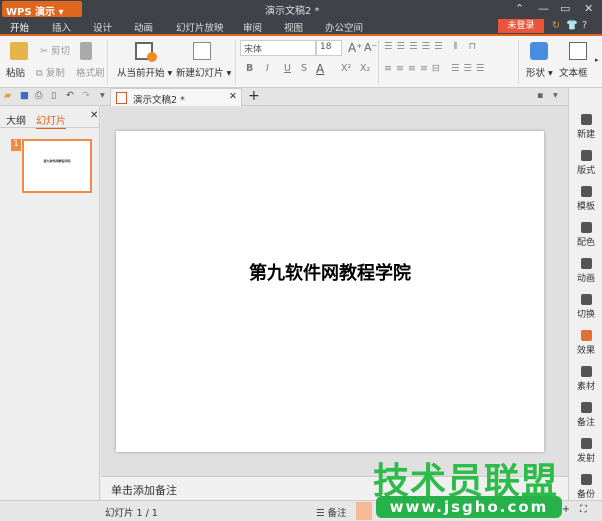  Describe the element at coordinates (304, 68) in the screenshot. I see `strikethrough-button: S` at that location.